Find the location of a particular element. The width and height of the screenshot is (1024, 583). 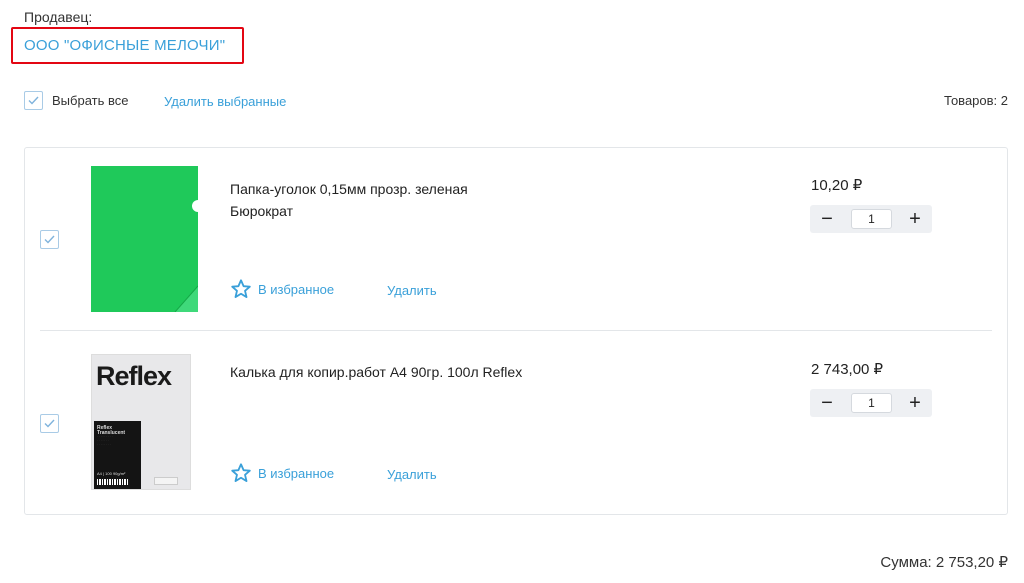

barcode-image is located at coordinates (113, 482).